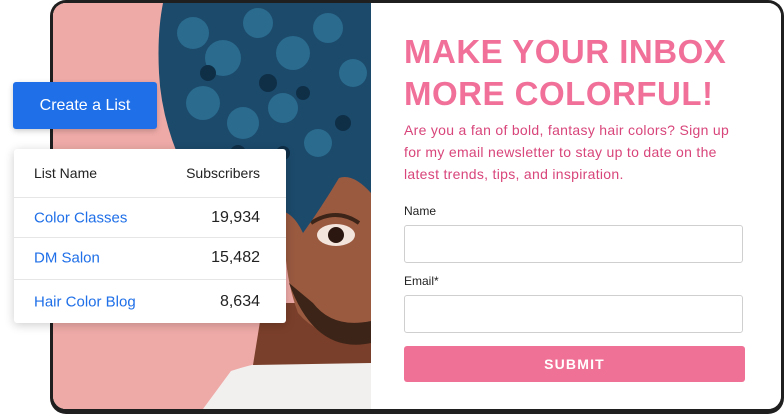  I want to click on table-header-row: List Name Subscribers, so click(150, 173).